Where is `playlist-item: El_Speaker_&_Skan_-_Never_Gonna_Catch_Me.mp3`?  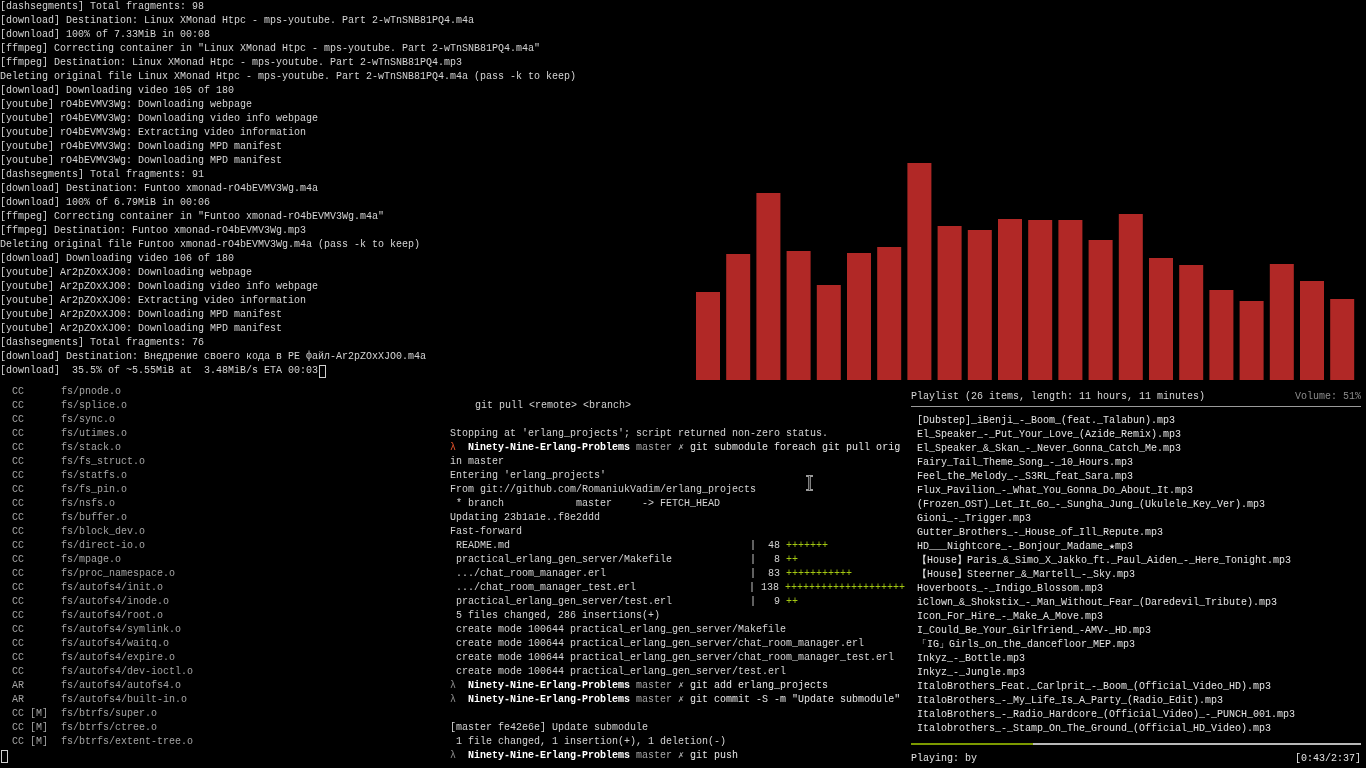 playlist-item: El_Speaker_&_Skan_-_Never_Gonna_Catch_Me.mp3 is located at coordinates (1049, 449).